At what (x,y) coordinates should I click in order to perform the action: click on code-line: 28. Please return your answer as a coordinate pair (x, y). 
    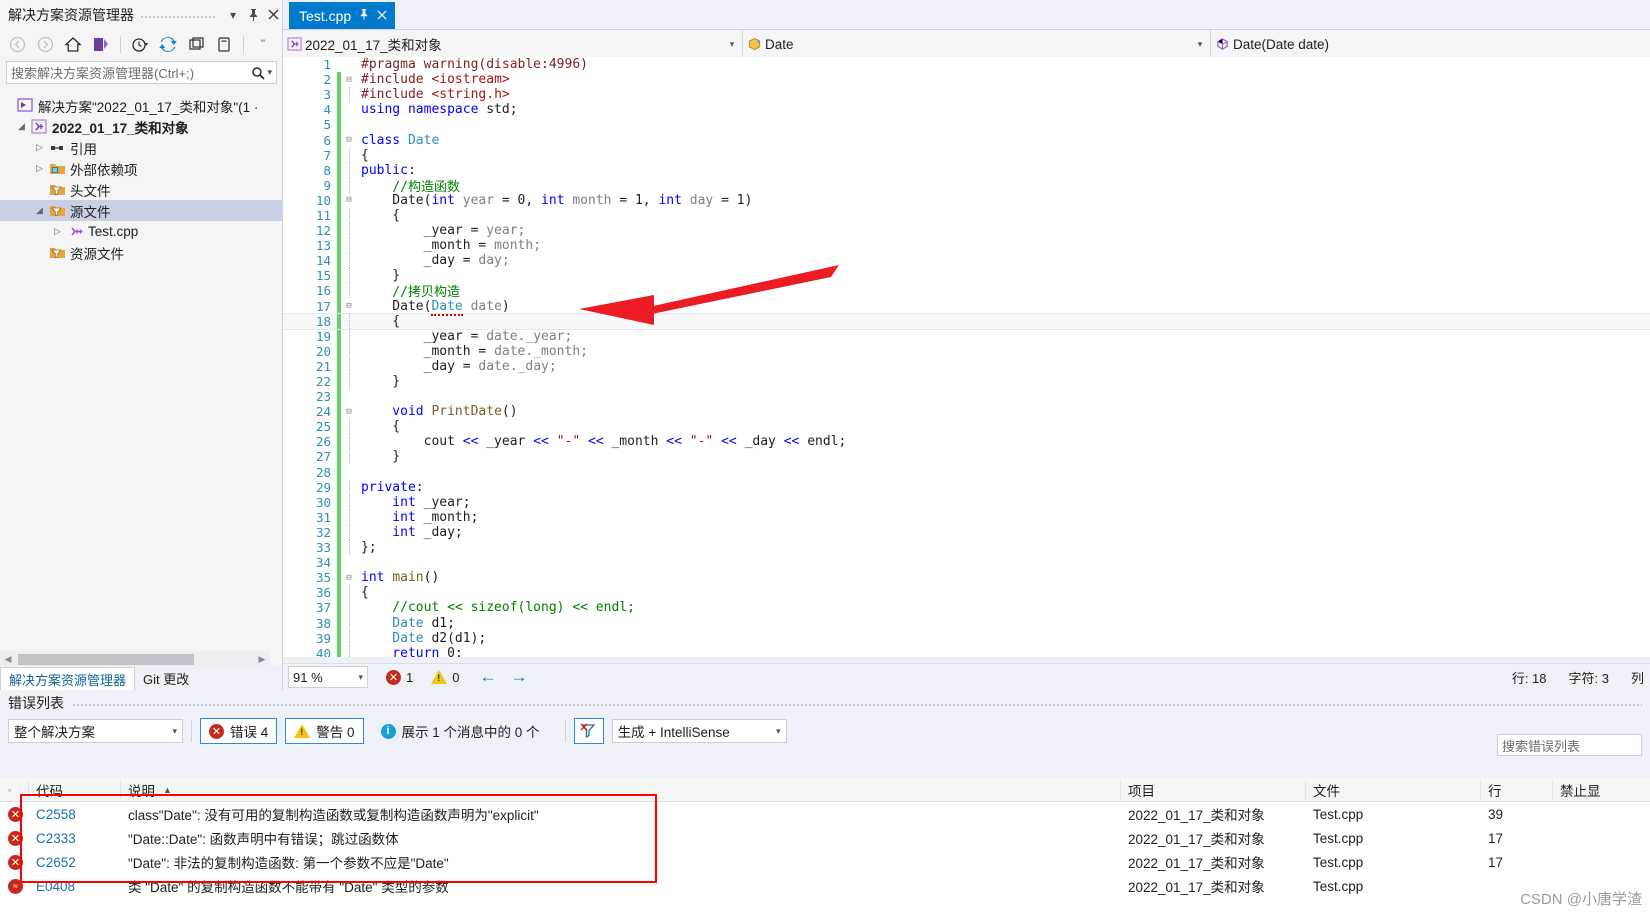
    Looking at the image, I should click on (966, 472).